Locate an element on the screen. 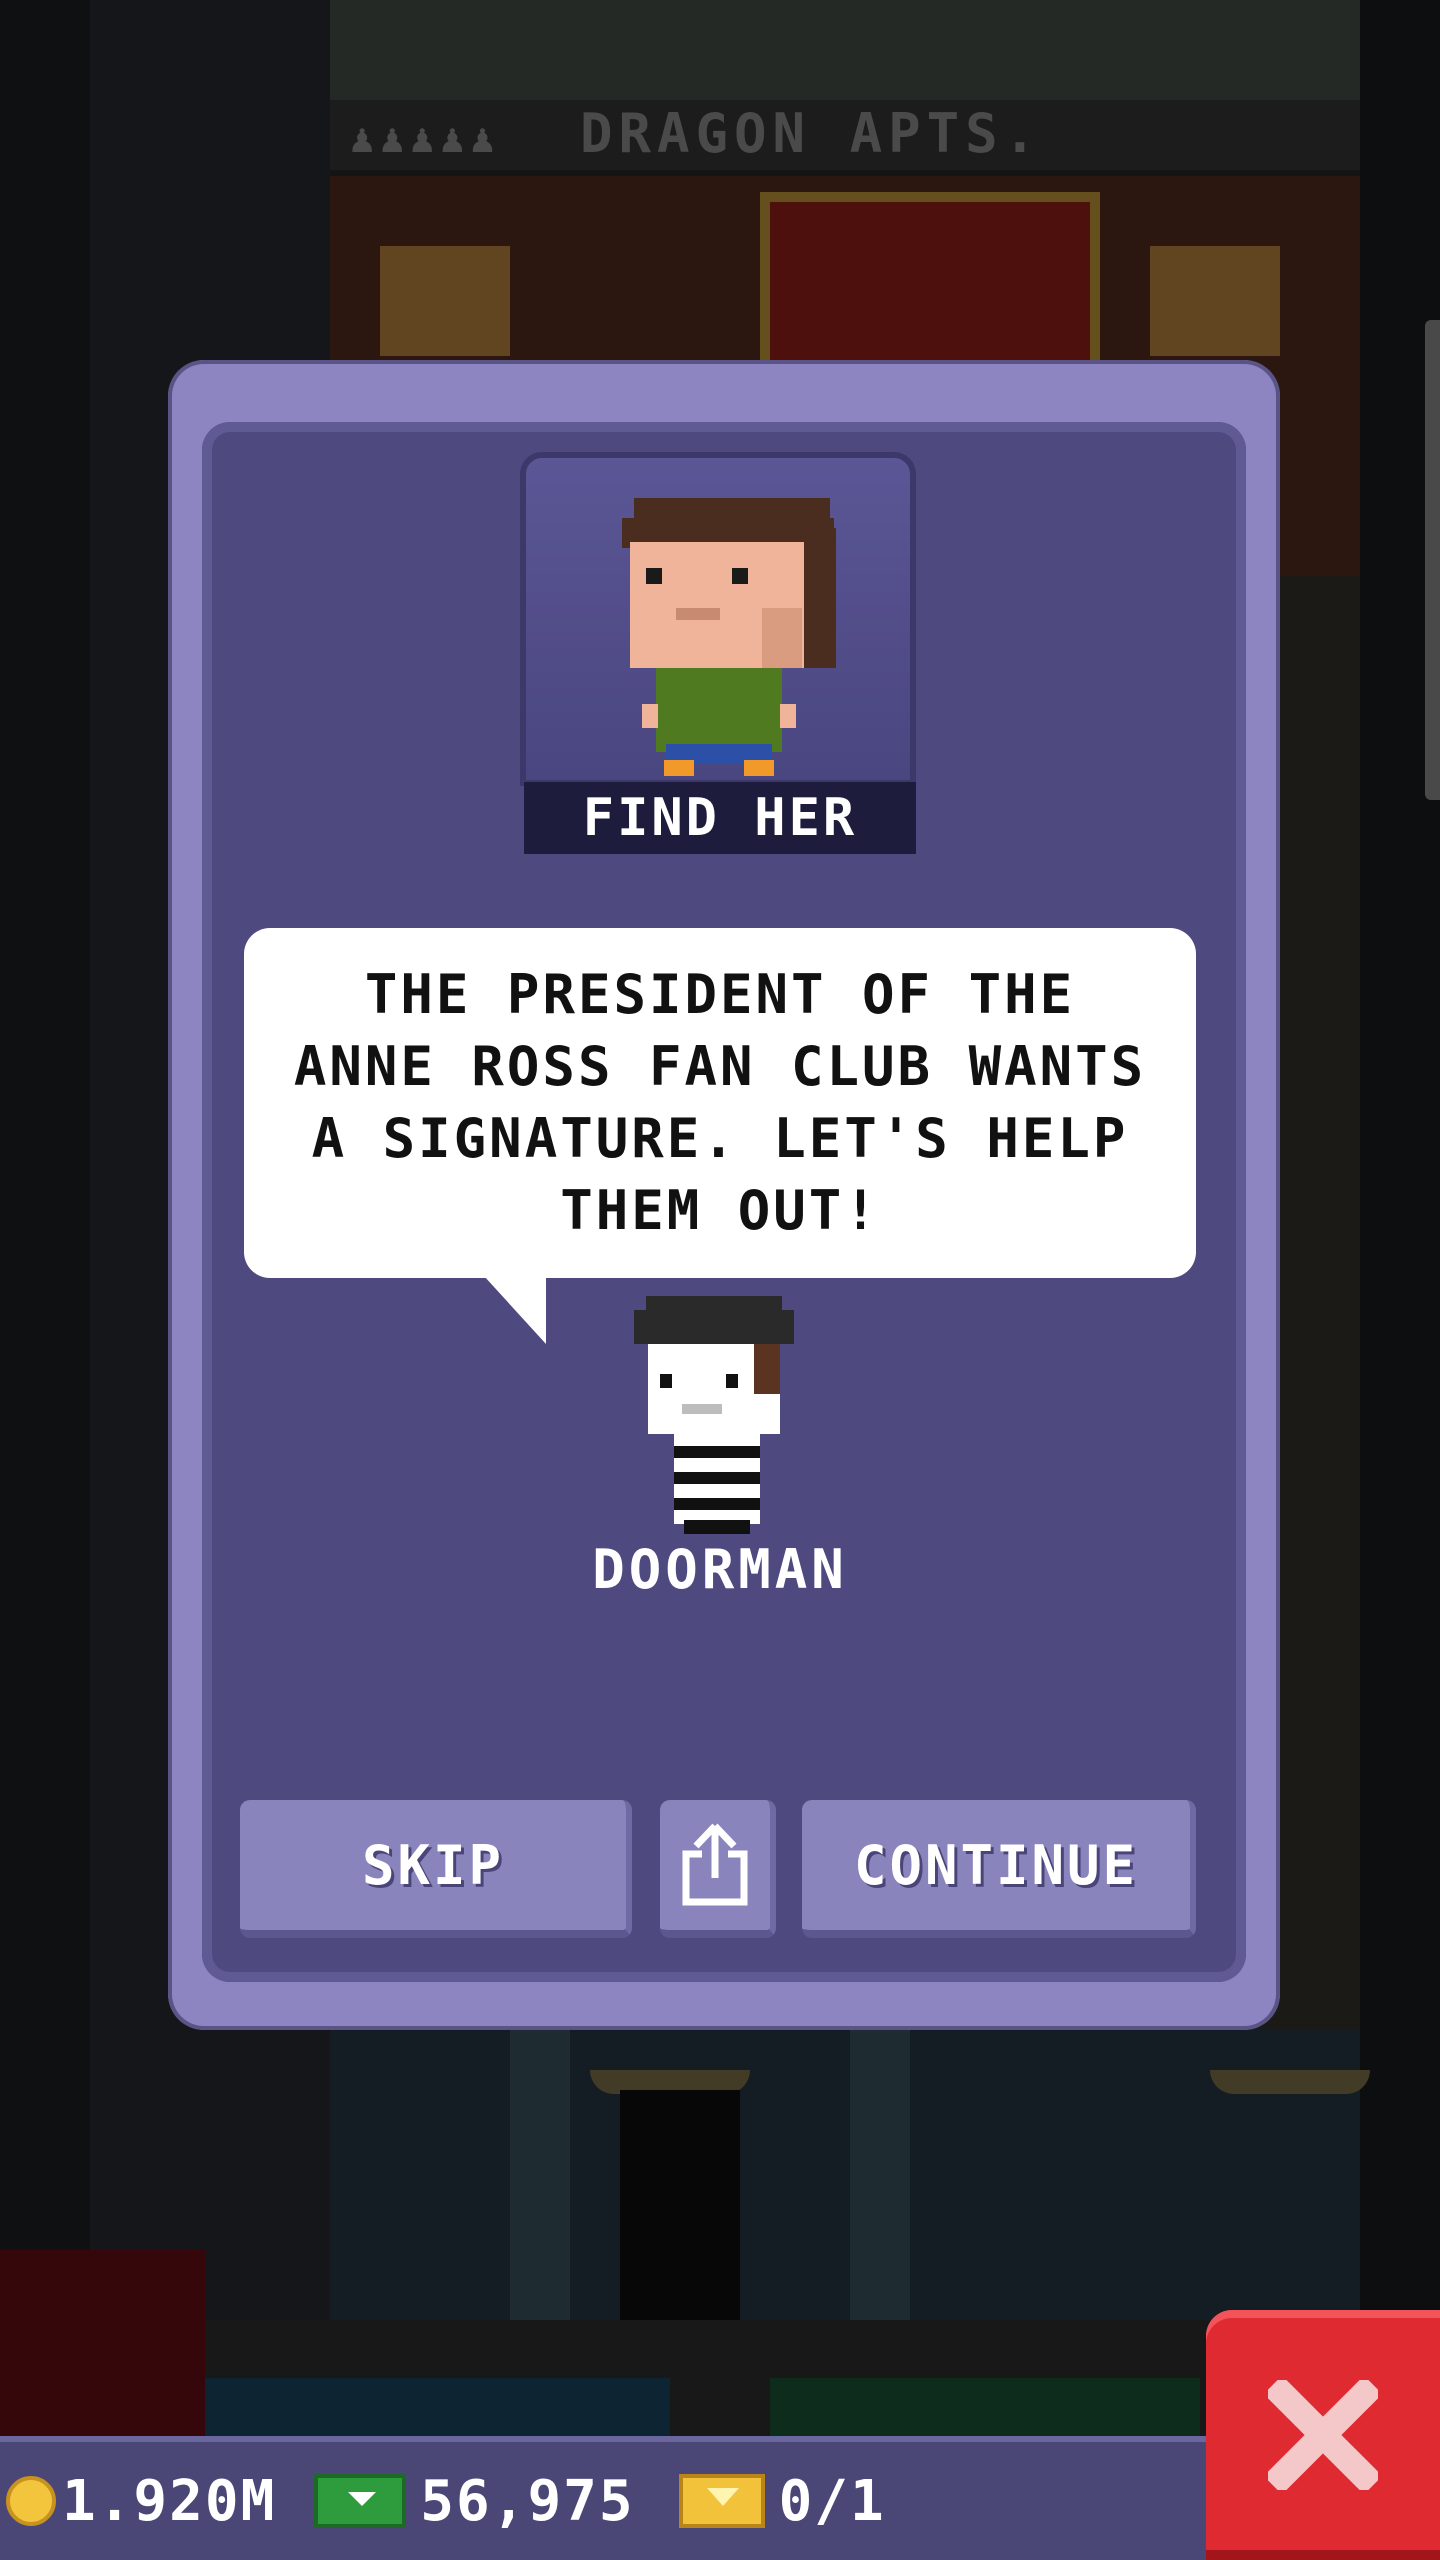 This screenshot has height=2560, width=1440. close-icon is located at coordinates (1323, 2435).